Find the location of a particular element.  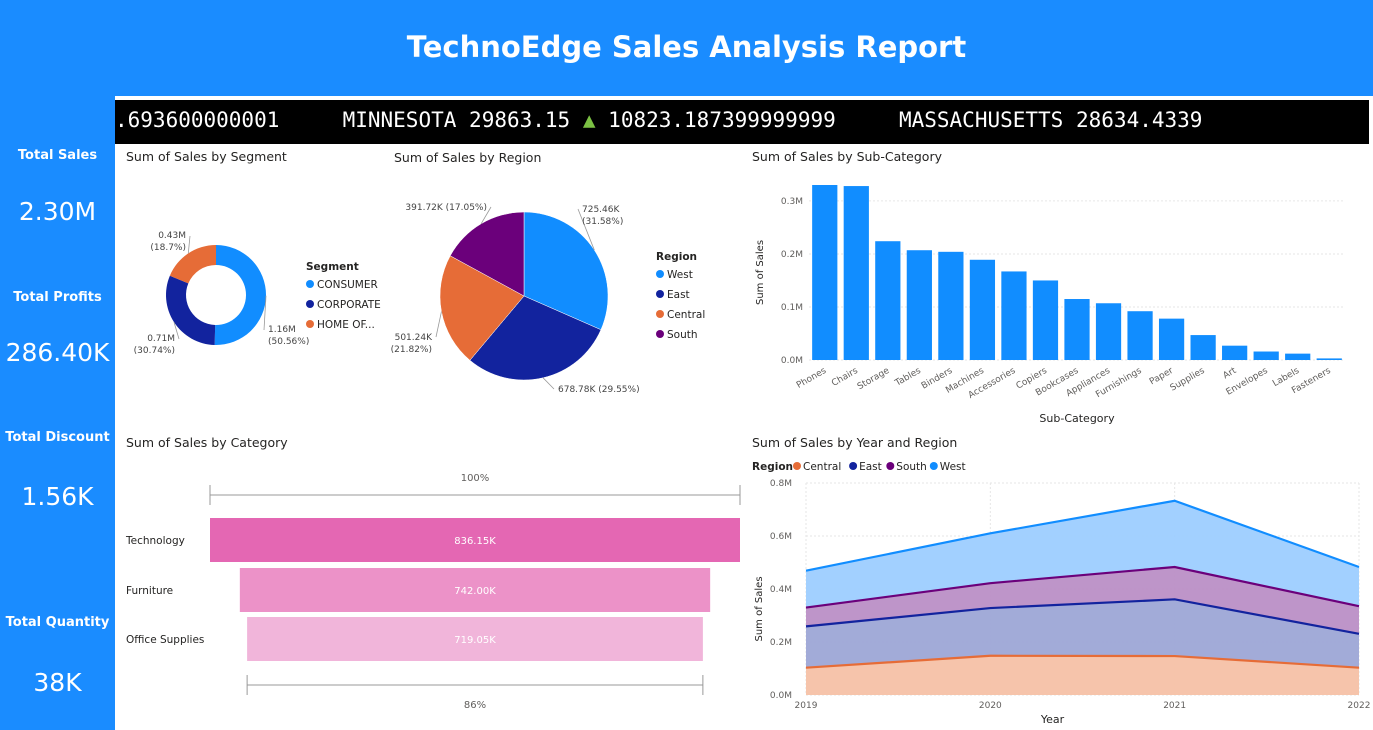

x-tick-label: Storage is located at coordinates (874, 379).